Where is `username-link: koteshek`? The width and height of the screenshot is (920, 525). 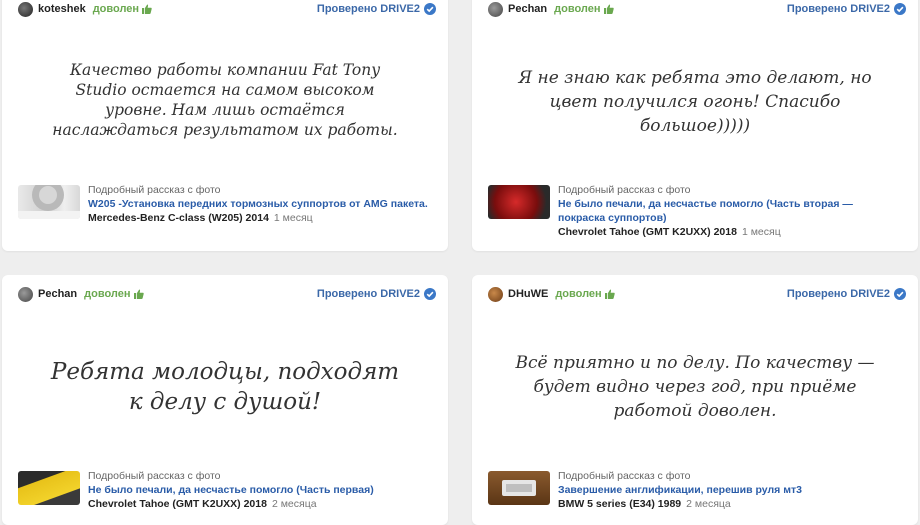
username-link: koteshek is located at coordinates (62, 9).